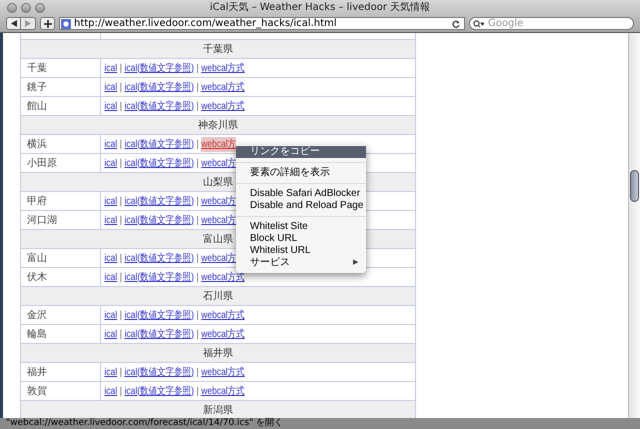  What do you see at coordinates (37, 315) in the screenshot?
I see `city-name: 金沢` at bounding box center [37, 315].